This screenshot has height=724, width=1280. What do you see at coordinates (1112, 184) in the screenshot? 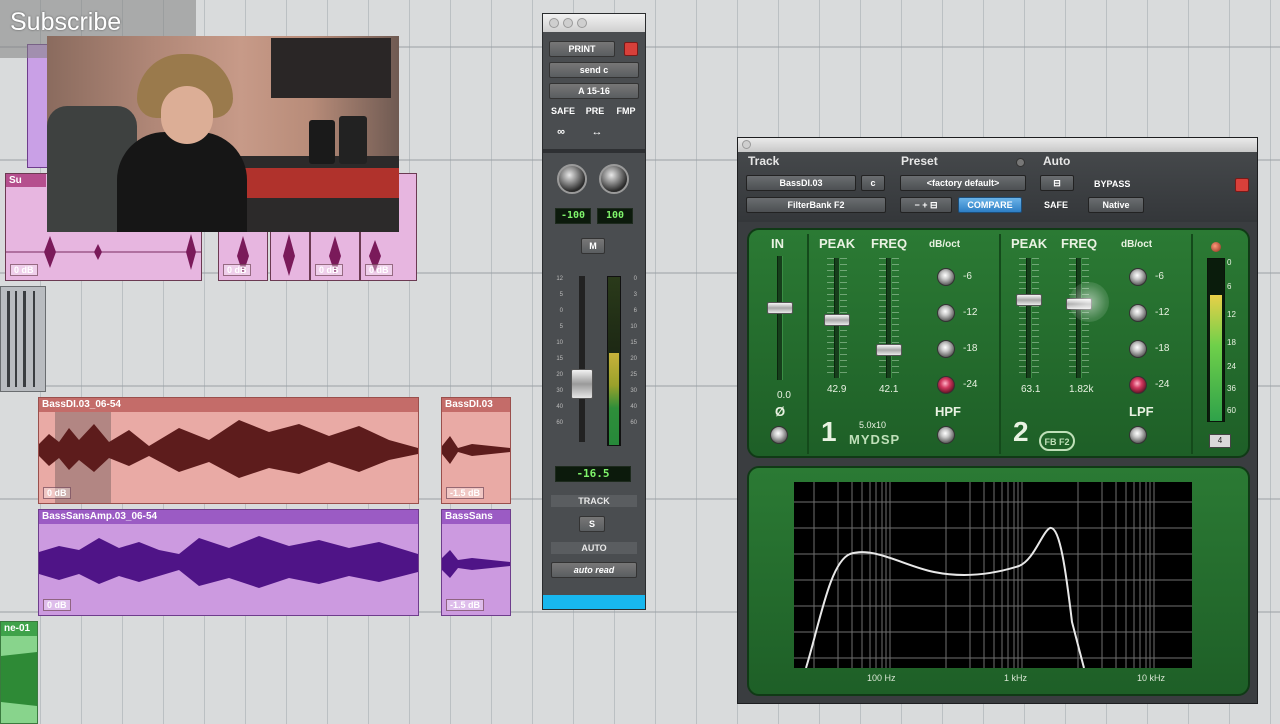
I see `bypass-button: BYPASS` at bounding box center [1112, 184].